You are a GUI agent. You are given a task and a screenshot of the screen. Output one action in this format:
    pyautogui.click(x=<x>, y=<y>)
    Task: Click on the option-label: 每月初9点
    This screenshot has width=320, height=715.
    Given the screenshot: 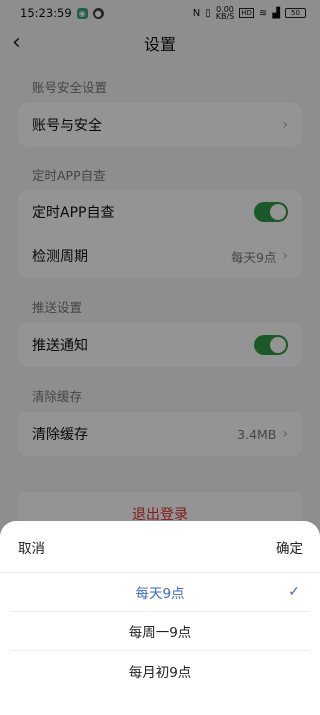 What is the action you would take?
    pyautogui.click(x=160, y=672)
    